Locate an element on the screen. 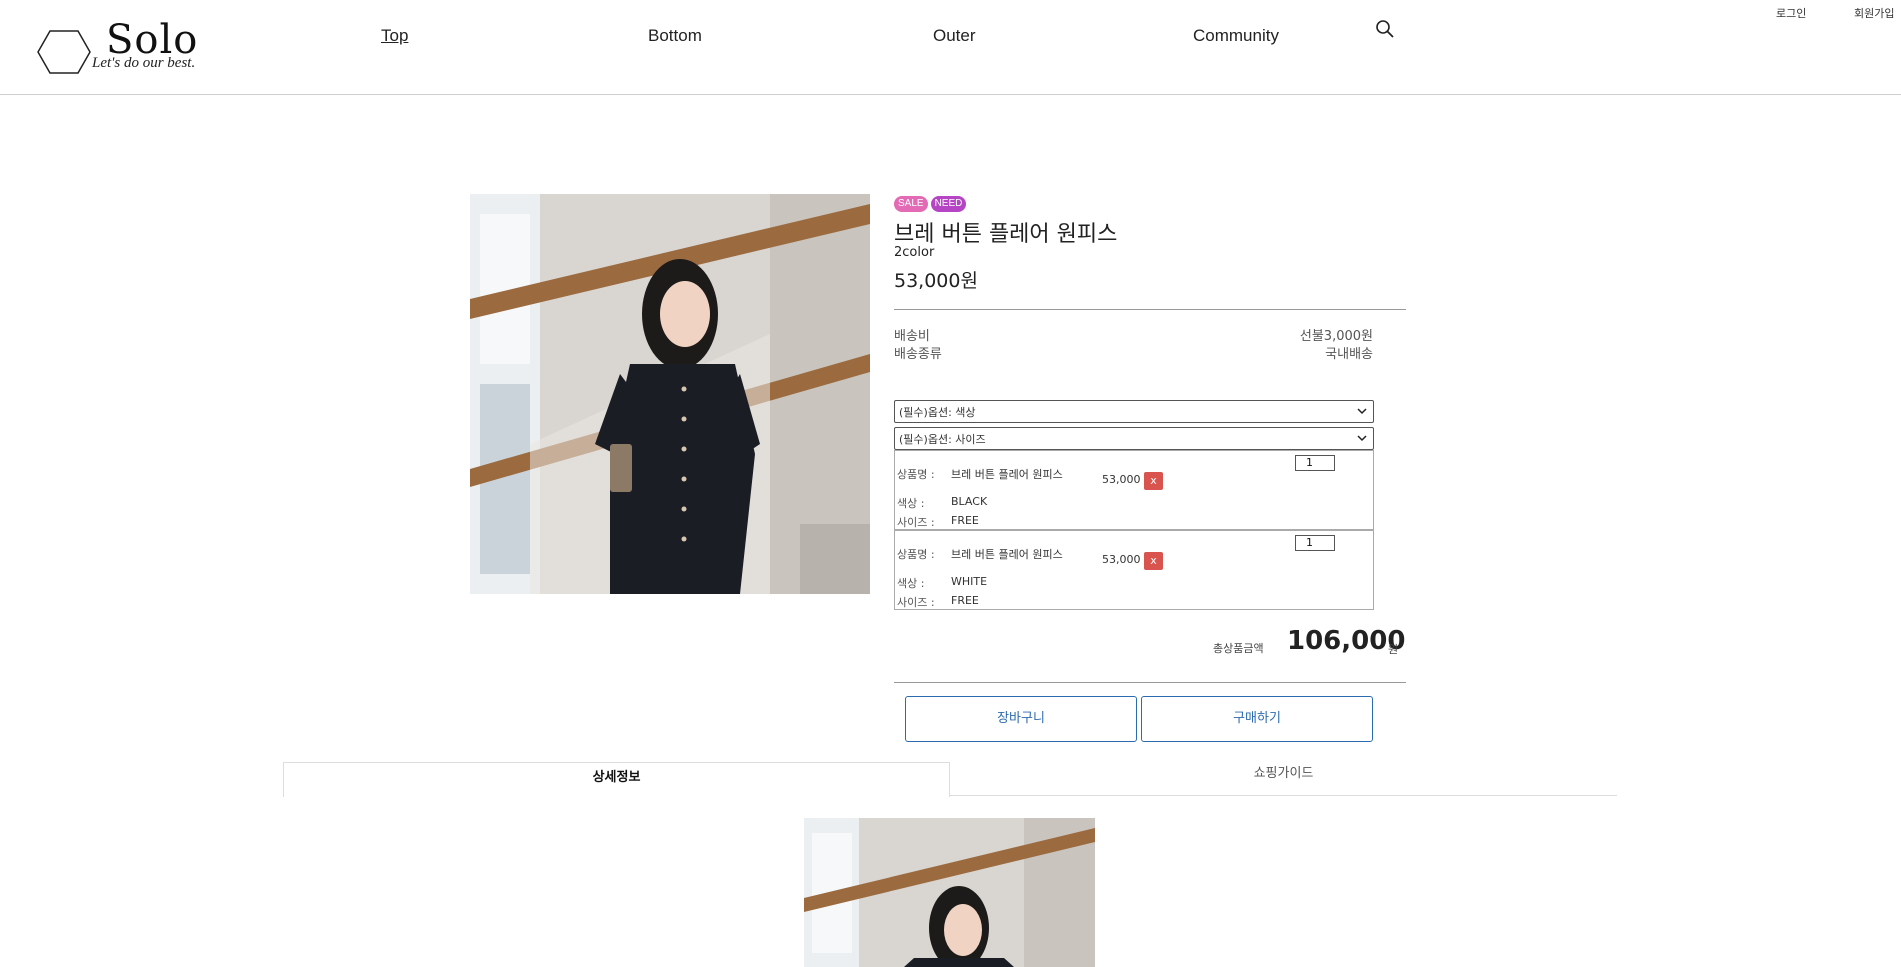  logo-subtitle: Let's do our best. is located at coordinates (144, 63).